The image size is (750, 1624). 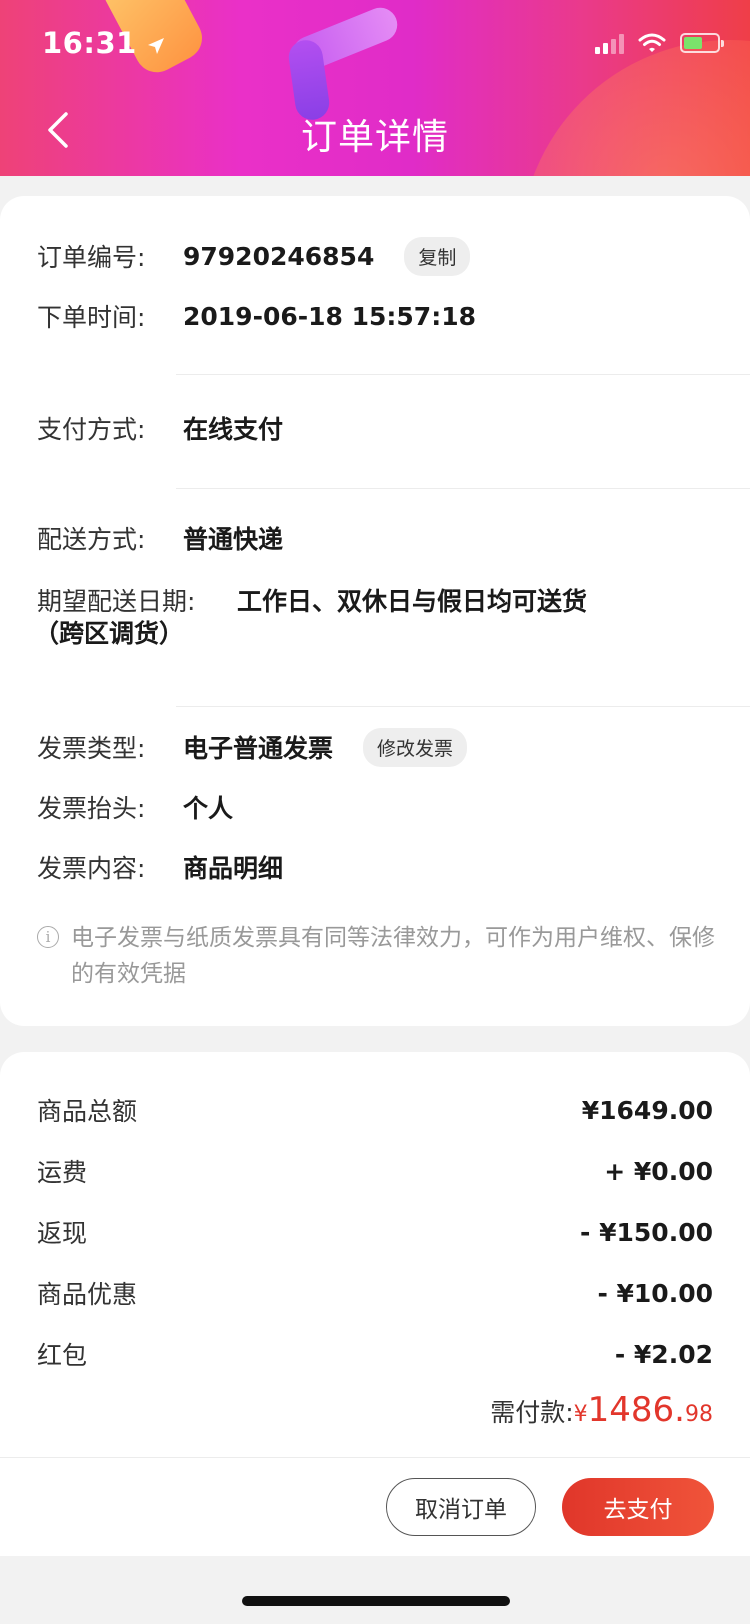 I want to click on amount-row: 商品总额 ¥1649.00, so click(x=375, y=1110).